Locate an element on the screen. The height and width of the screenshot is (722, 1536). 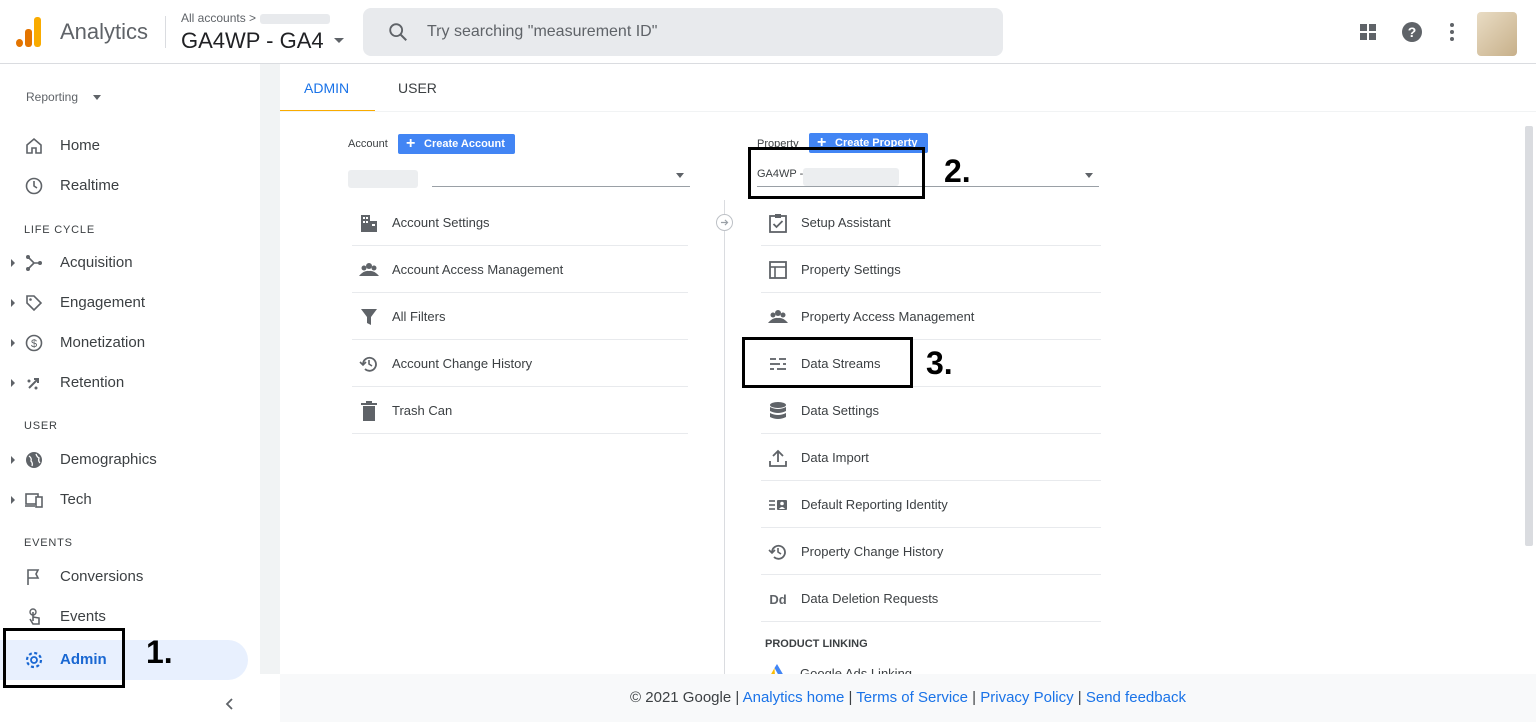
search-bar is located at coordinates (683, 32).